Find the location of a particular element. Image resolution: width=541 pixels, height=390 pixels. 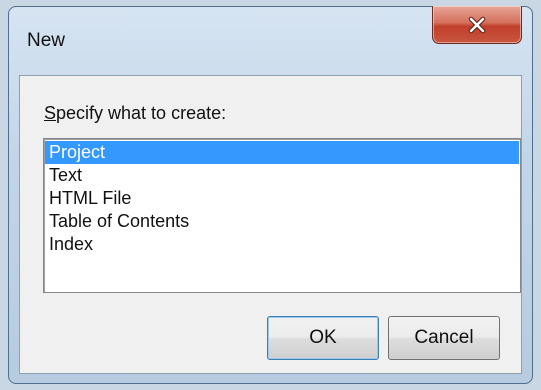

prompt-label: Specify what to create: is located at coordinates (135, 113).